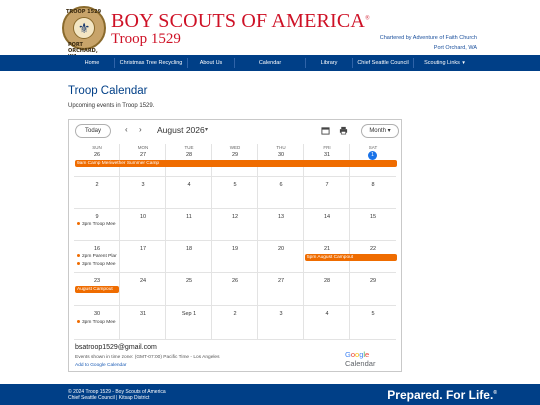 The image size is (540, 405). Describe the element at coordinates (327, 217) in the screenshot. I see `day-number: 14` at that location.